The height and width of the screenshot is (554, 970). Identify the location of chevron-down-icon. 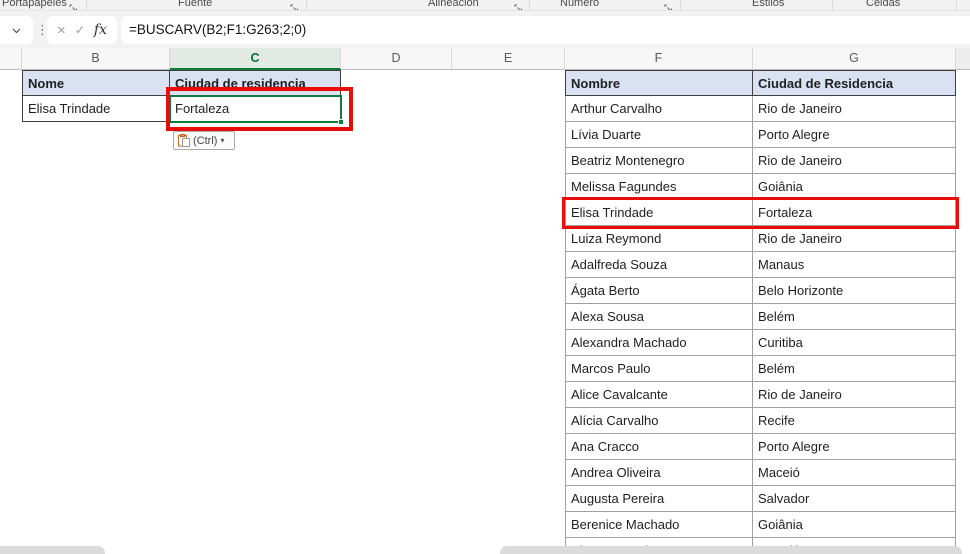
(16, 31).